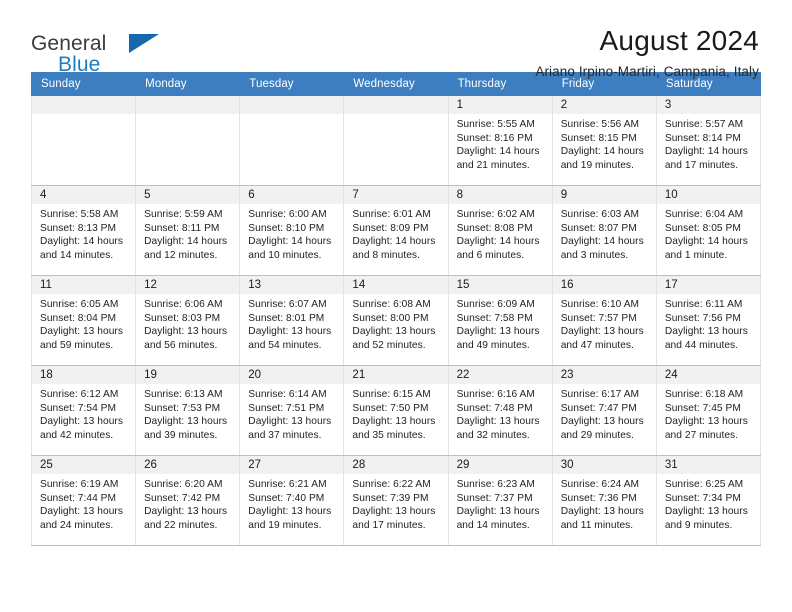 The image size is (792, 612). Describe the element at coordinates (679, 40) in the screenshot. I see `page-title: August 2024` at that location.